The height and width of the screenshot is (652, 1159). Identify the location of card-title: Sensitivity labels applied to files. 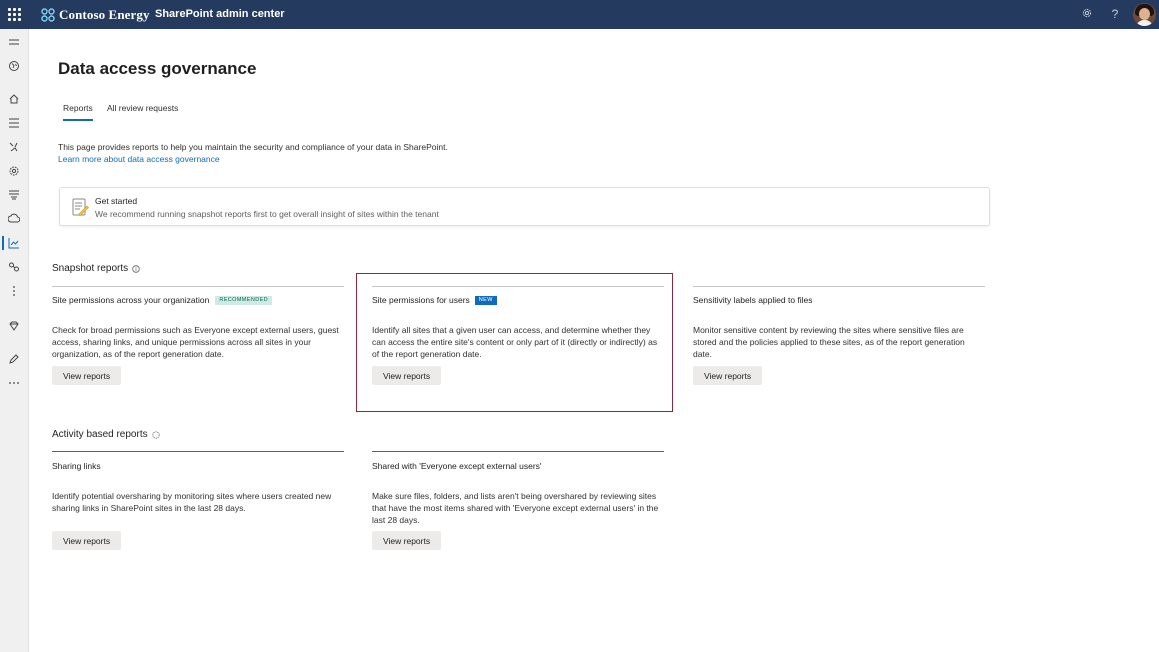
(753, 300).